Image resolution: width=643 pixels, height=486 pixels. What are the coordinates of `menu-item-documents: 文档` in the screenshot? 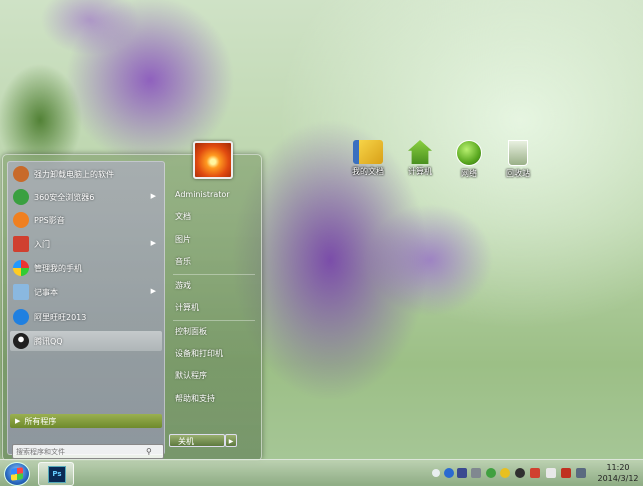 It's located at (215, 217).